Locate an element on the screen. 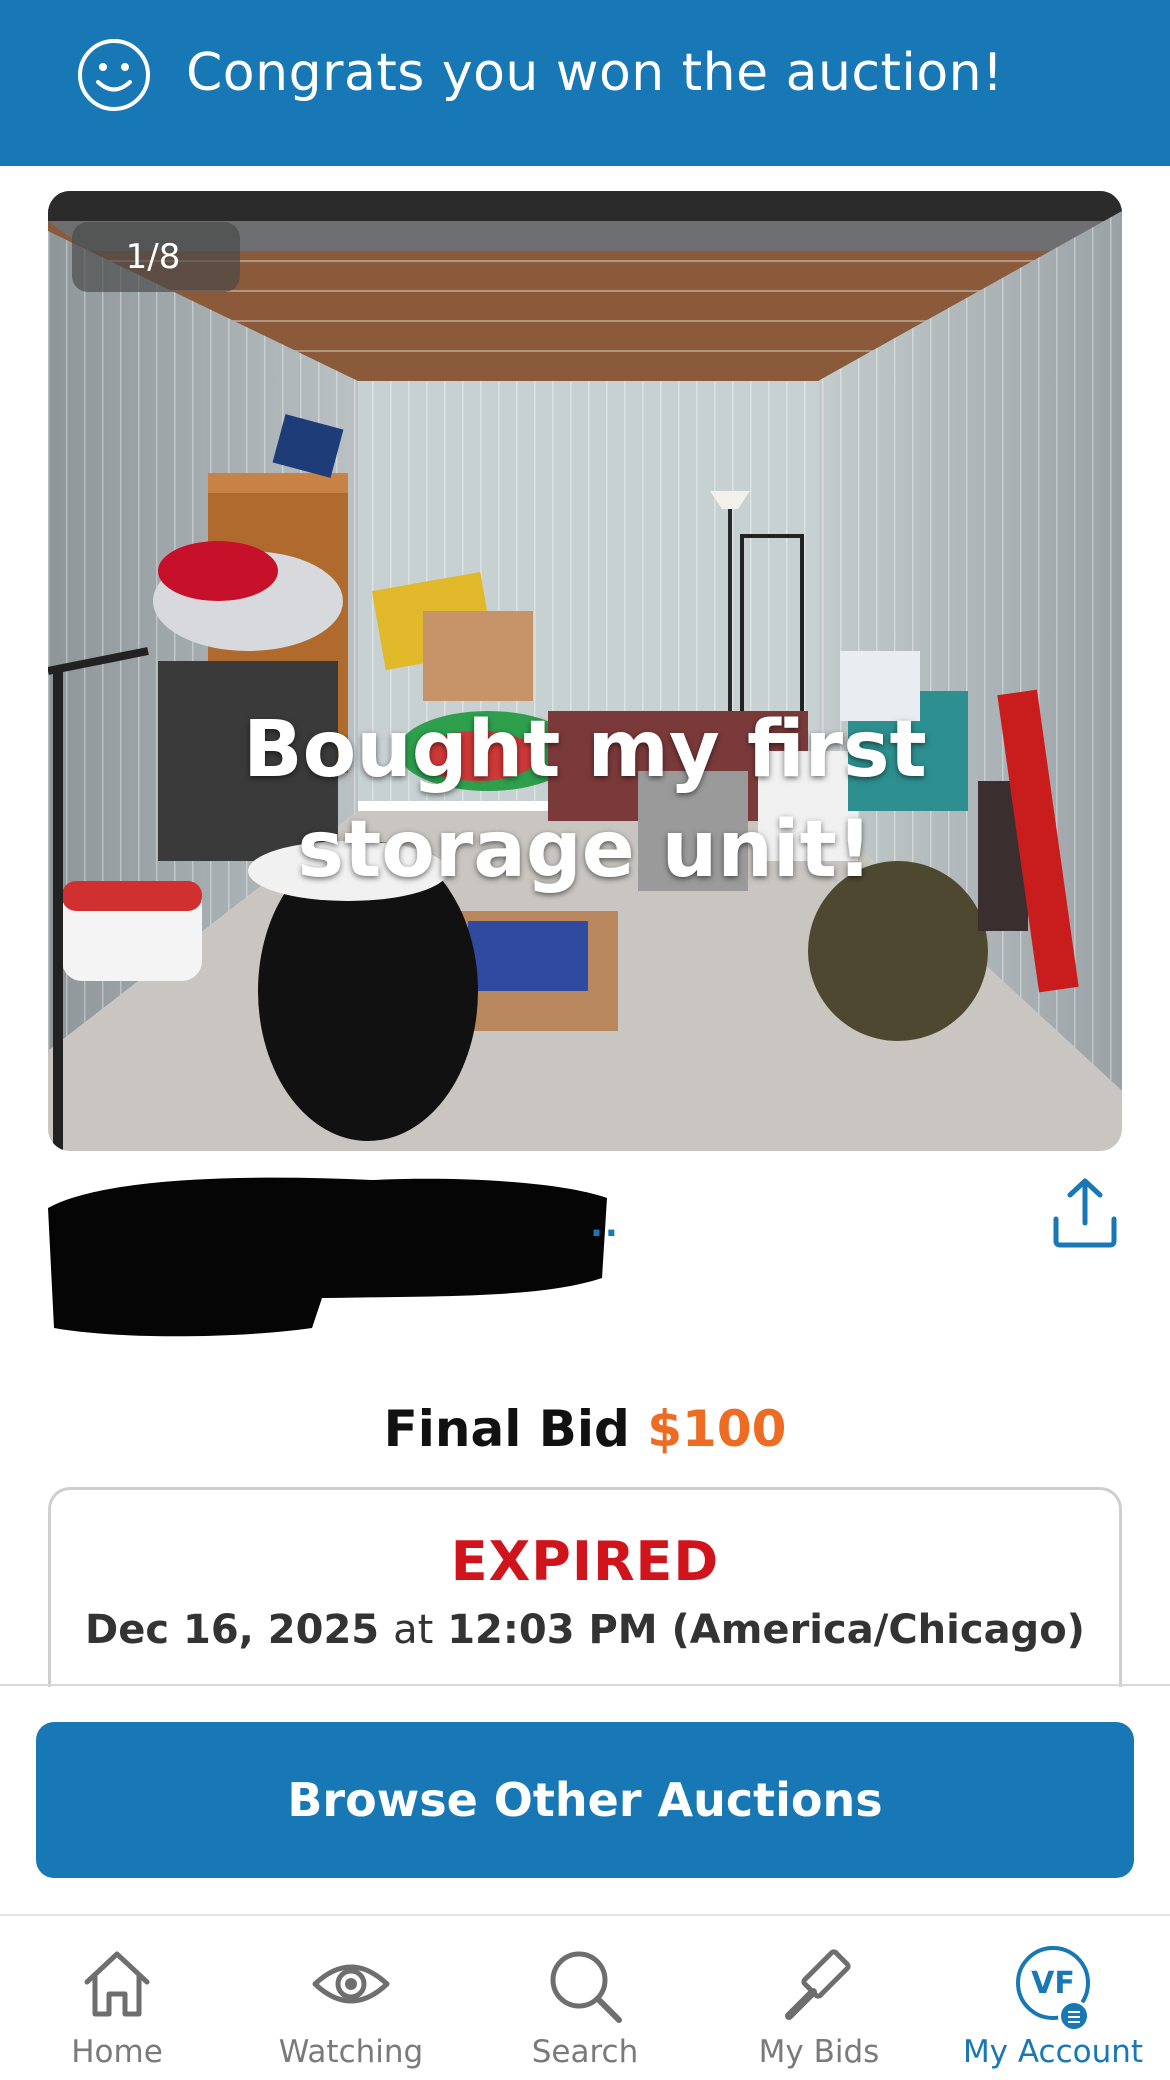 The height and width of the screenshot is (2080, 1170). menu-badge-icon is located at coordinates (1074, 2016).